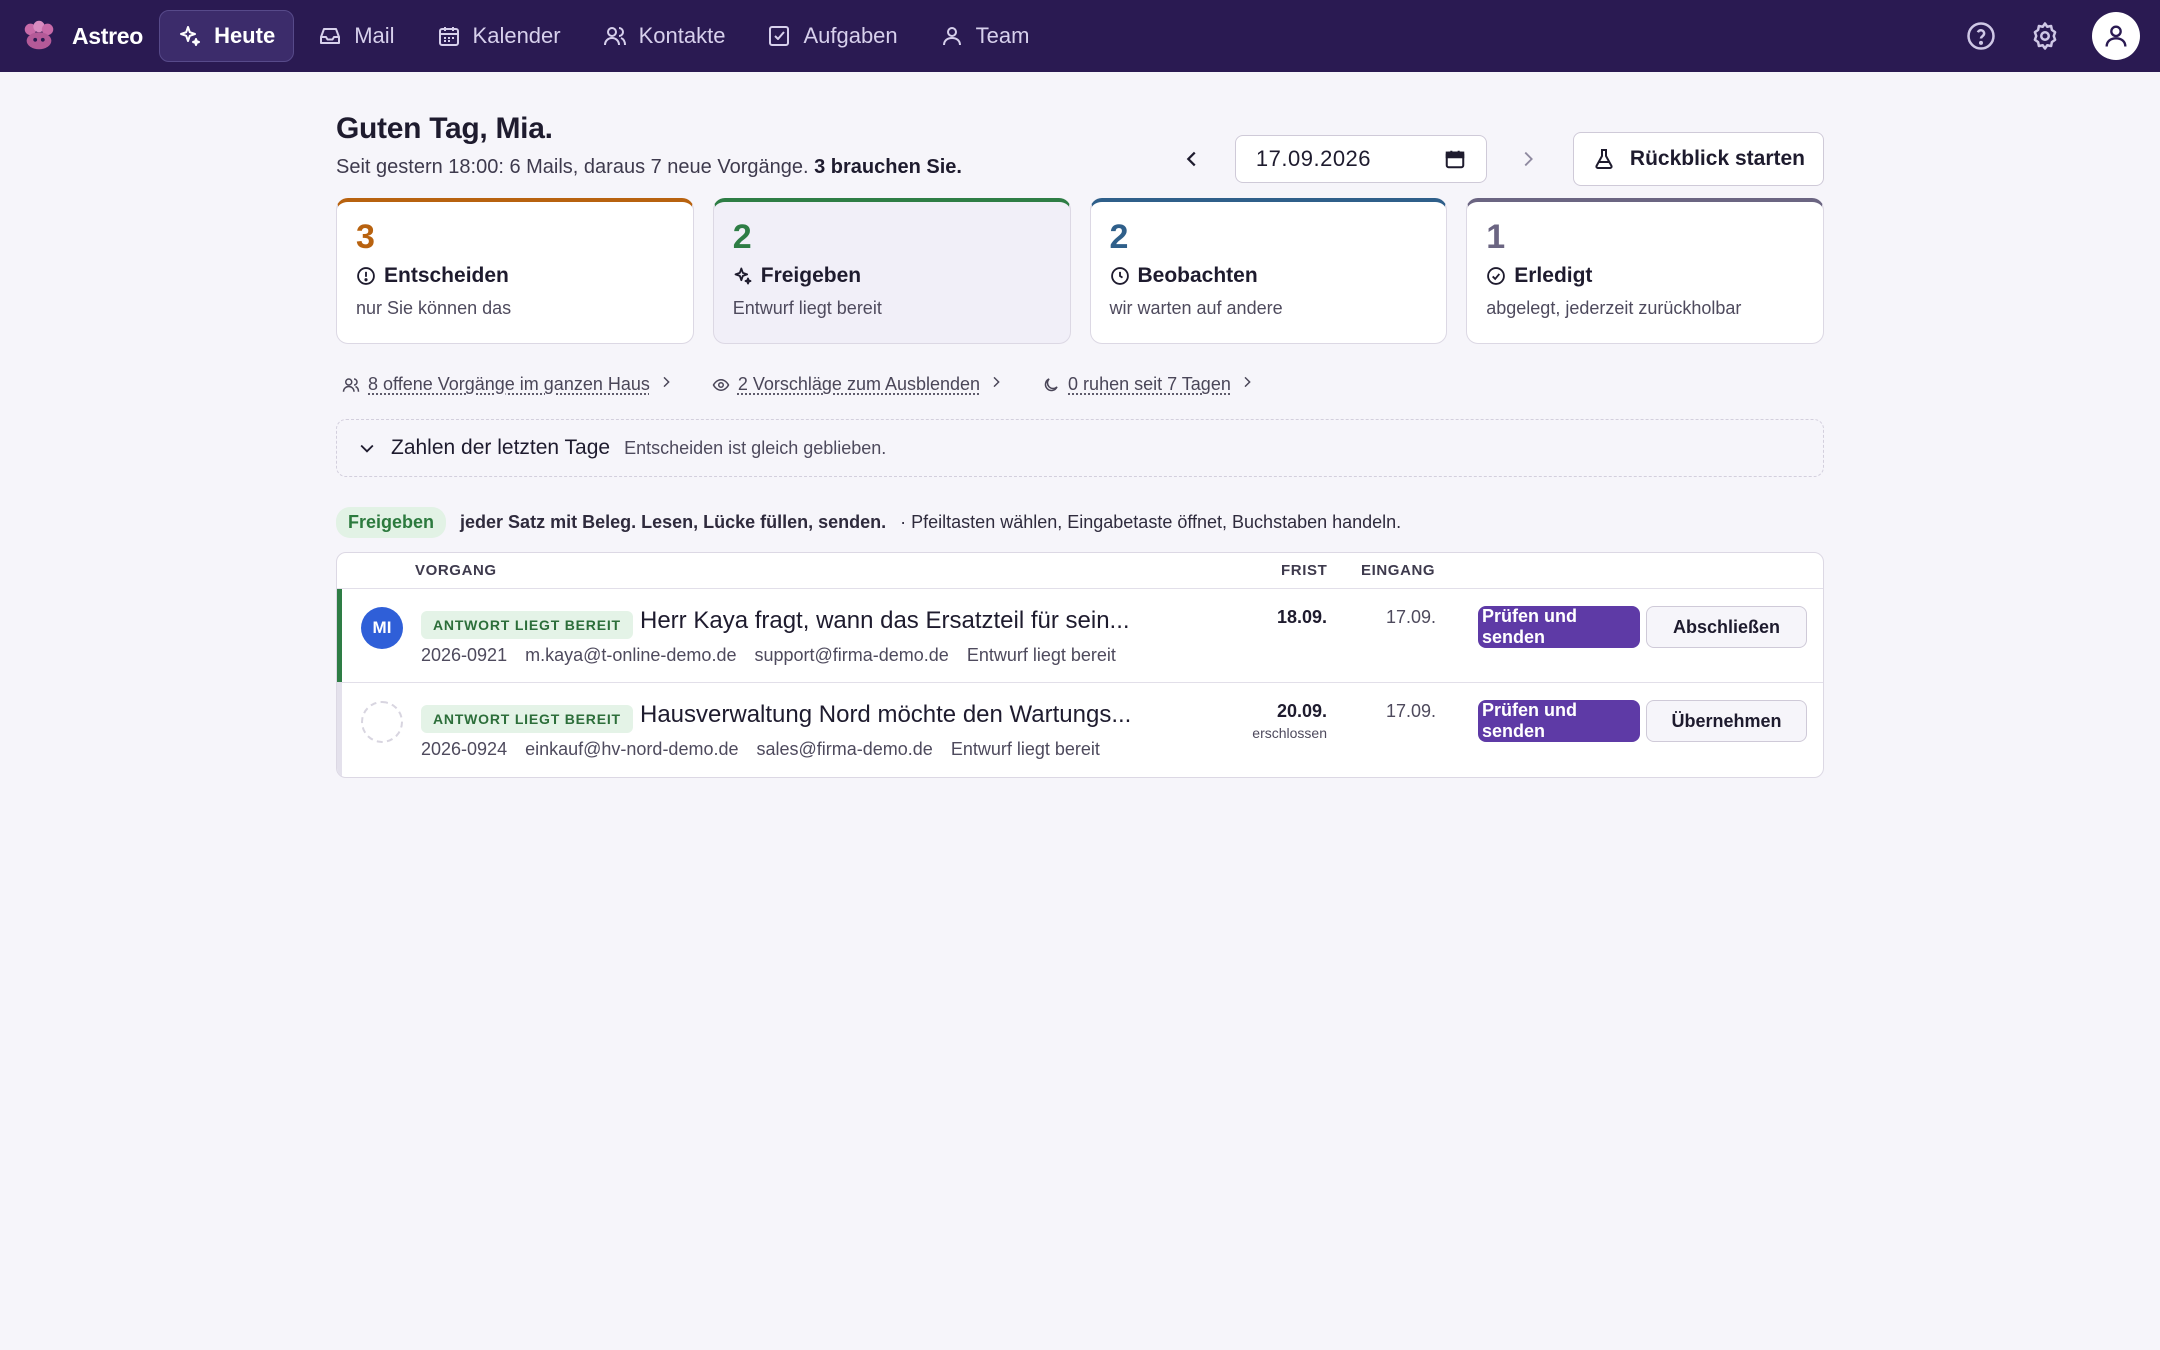 Image resolution: width=2160 pixels, height=1350 pixels. What do you see at coordinates (382, 722) in the screenshot?
I see `unassigned-avatar` at bounding box center [382, 722].